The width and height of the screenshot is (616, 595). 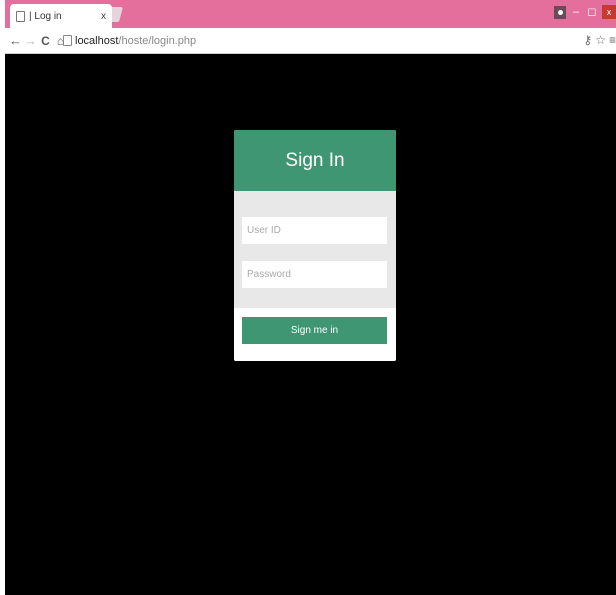 What do you see at coordinates (45, 41) in the screenshot?
I see `reload-icon: C` at bounding box center [45, 41].